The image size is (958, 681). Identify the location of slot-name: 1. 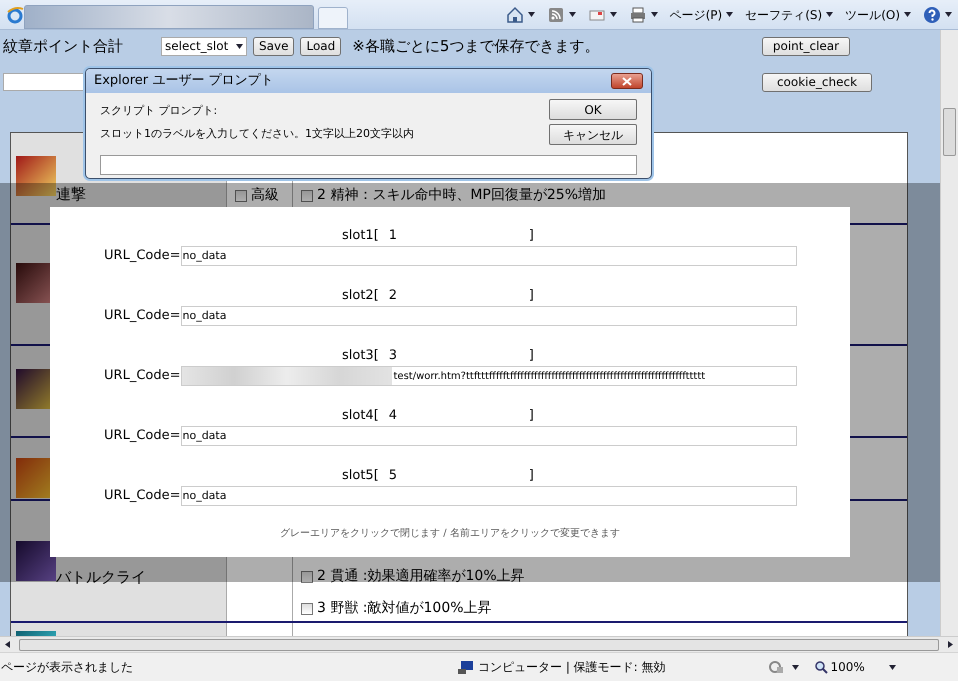
(453, 235).